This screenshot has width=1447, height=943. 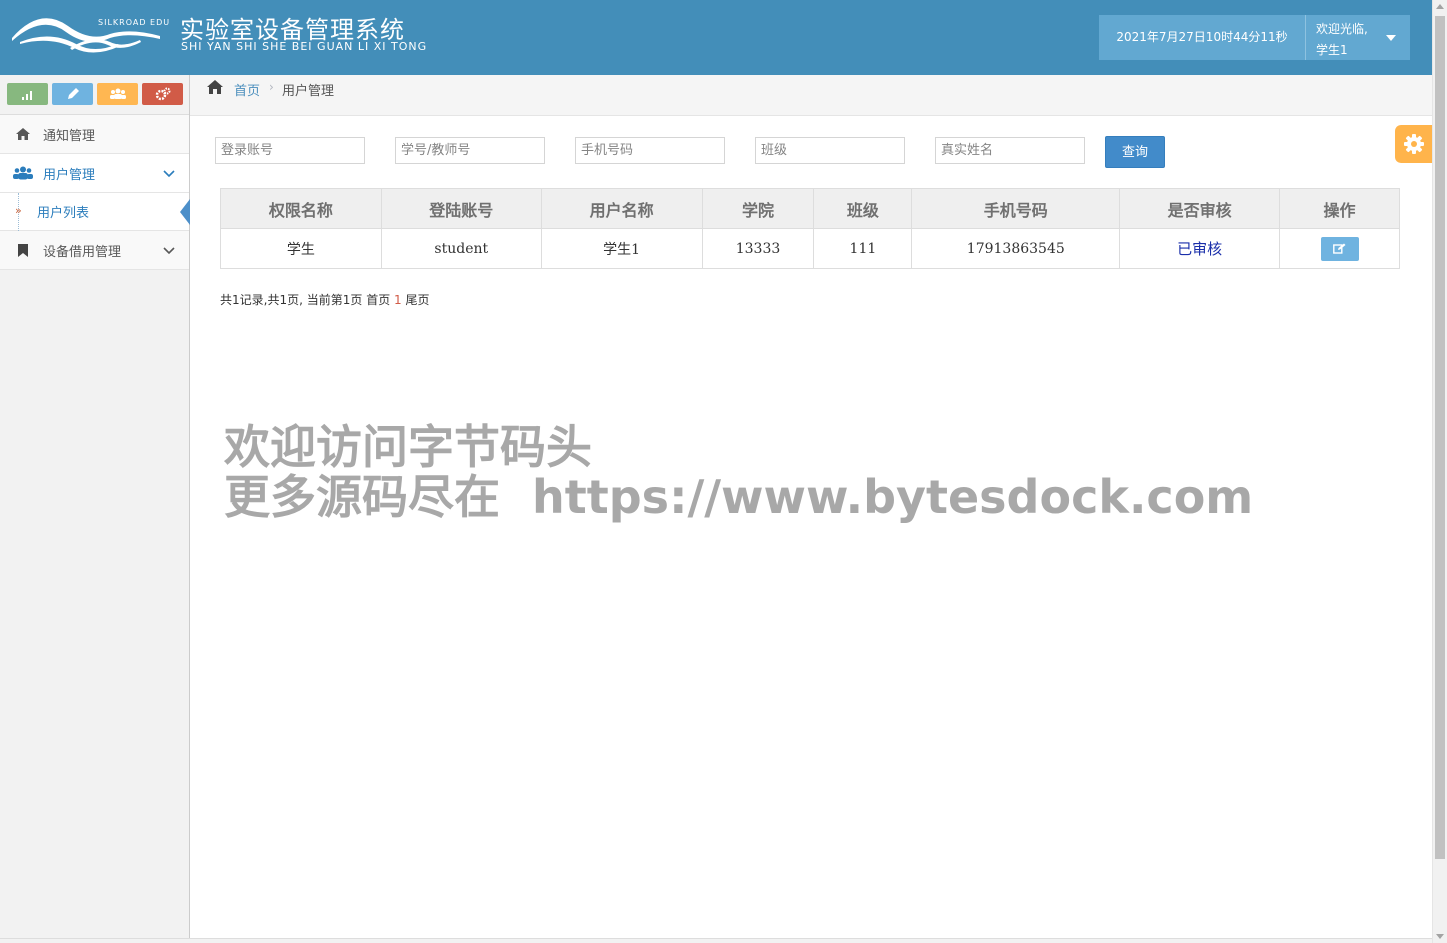 What do you see at coordinates (1440, 936) in the screenshot?
I see `scroll-down-icon` at bounding box center [1440, 936].